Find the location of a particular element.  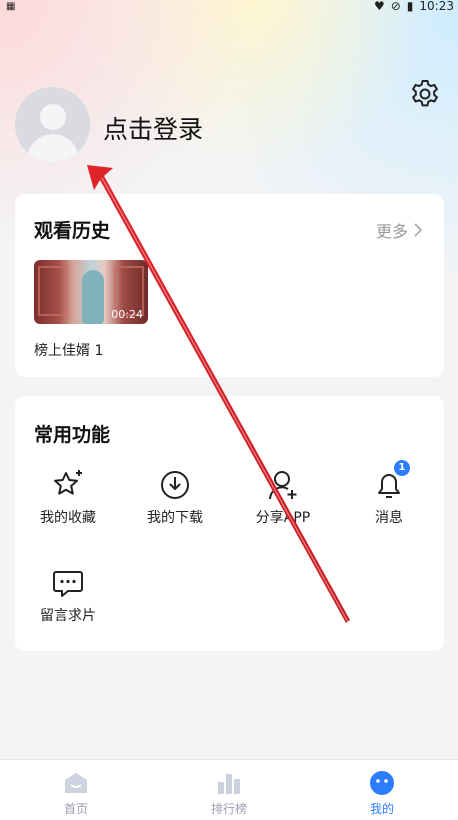

history-more-button: 更多 is located at coordinates (399, 230).